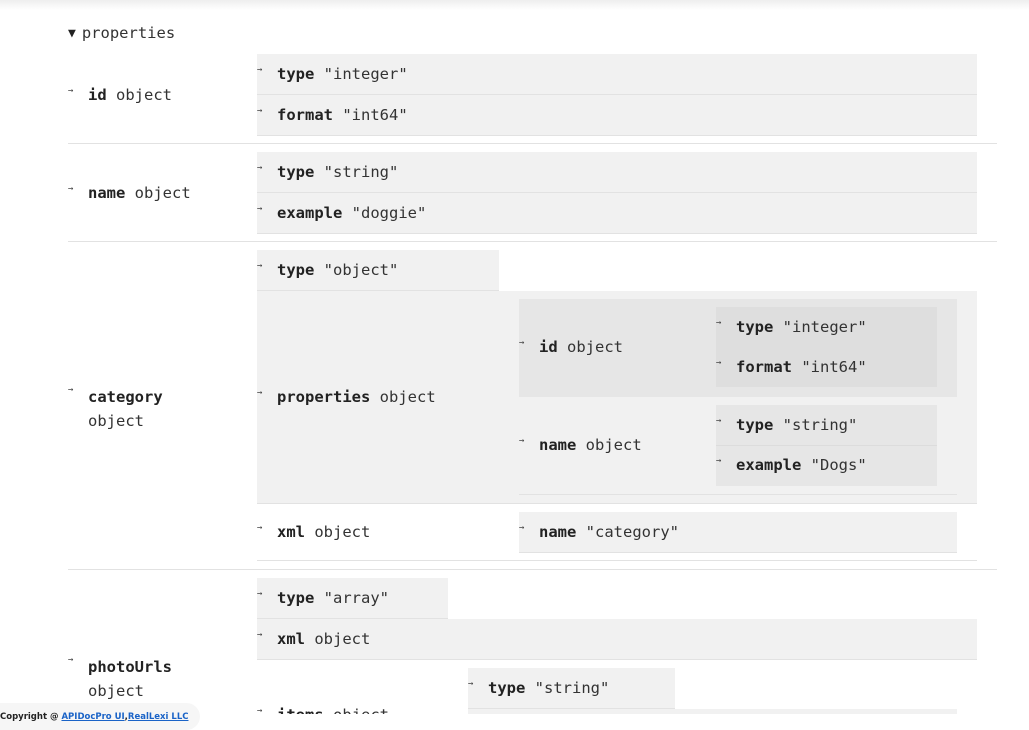  Describe the element at coordinates (609, 532) in the screenshot. I see `xml-name-row: name "category"` at that location.